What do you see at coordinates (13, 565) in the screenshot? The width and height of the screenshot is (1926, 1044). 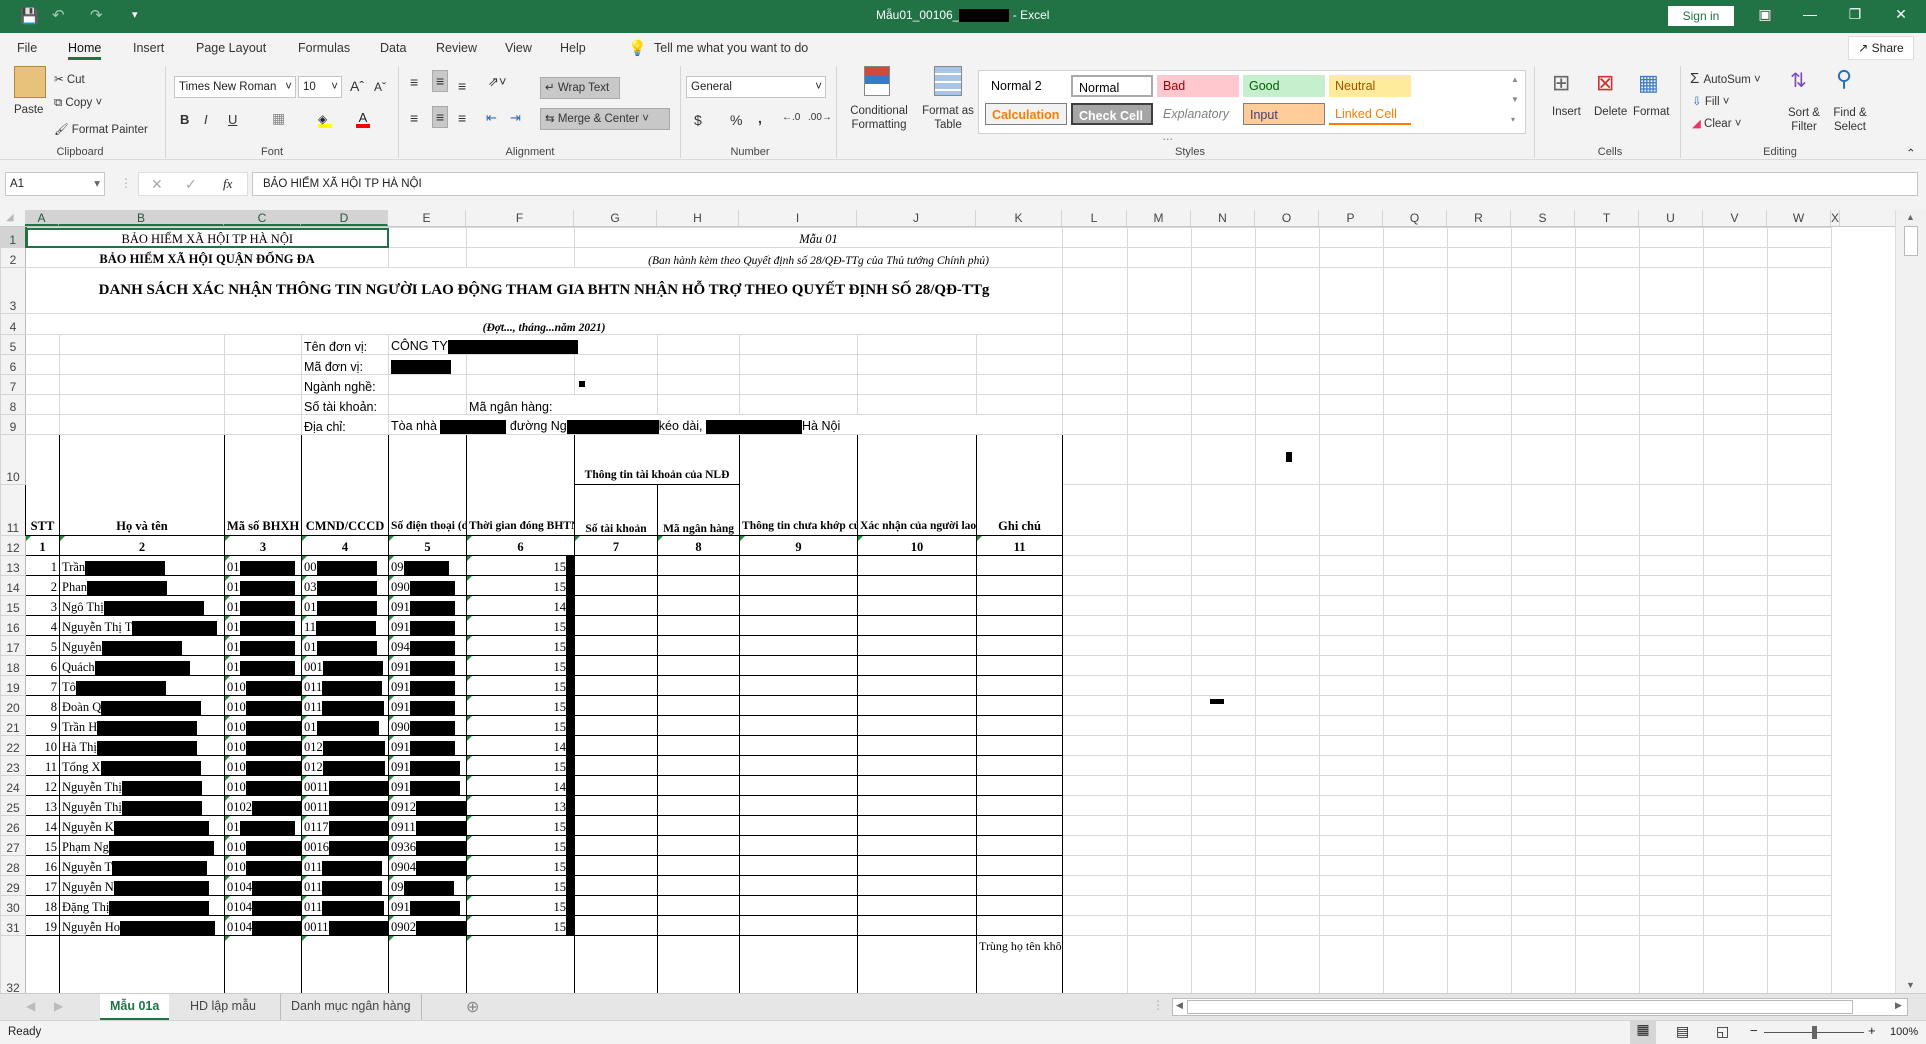 I see `row-header: 13` at bounding box center [13, 565].